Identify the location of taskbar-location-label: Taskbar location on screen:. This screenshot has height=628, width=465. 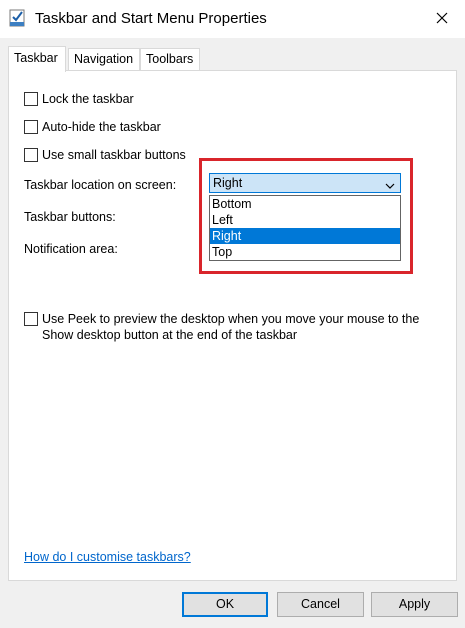
(100, 185).